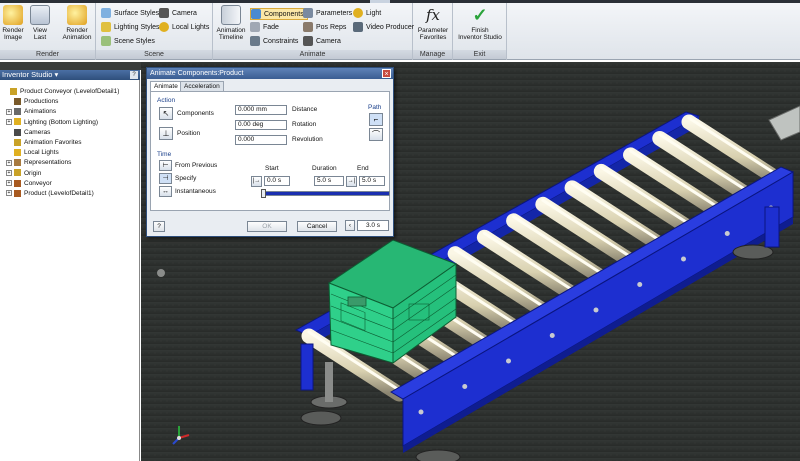 The image size is (800, 461). Describe the element at coordinates (640, 284) in the screenshot. I see `rail-bolt` at that location.